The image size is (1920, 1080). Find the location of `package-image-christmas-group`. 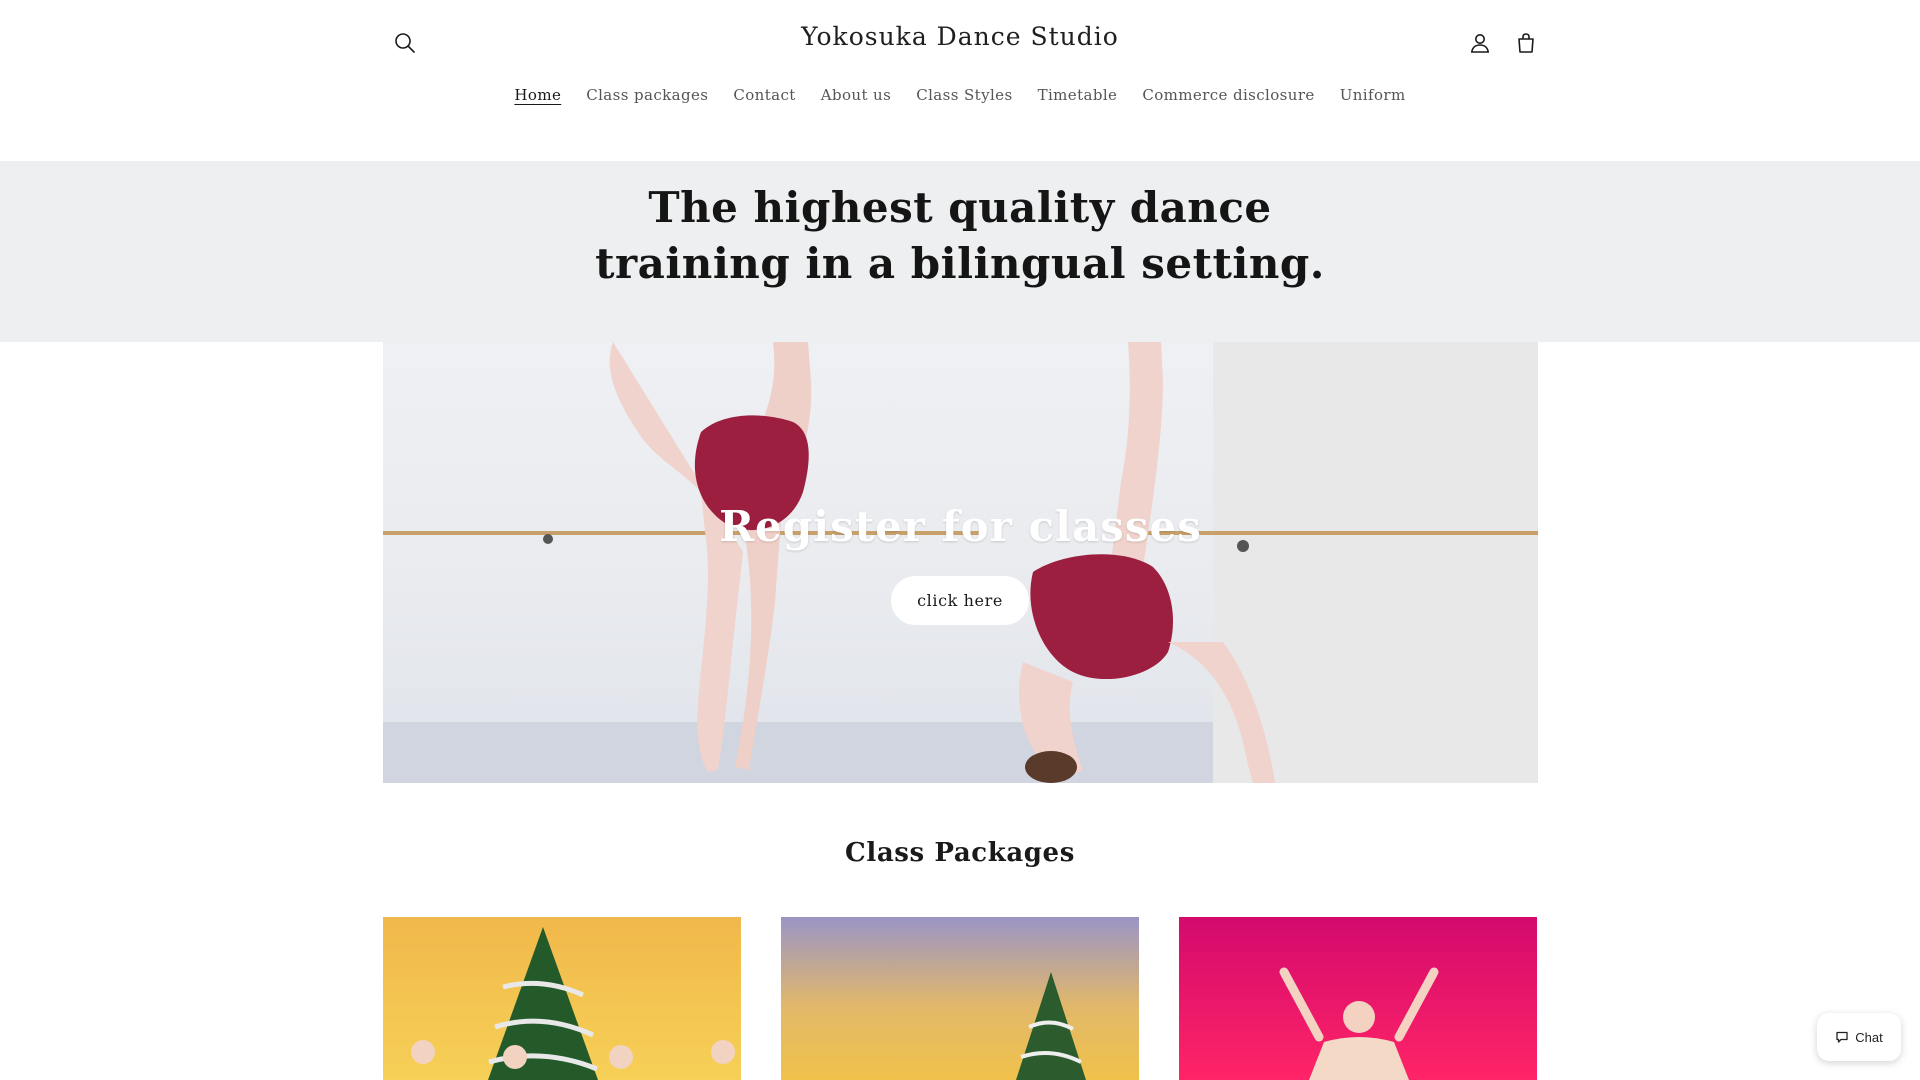

package-image-christmas-group is located at coordinates (562, 998).